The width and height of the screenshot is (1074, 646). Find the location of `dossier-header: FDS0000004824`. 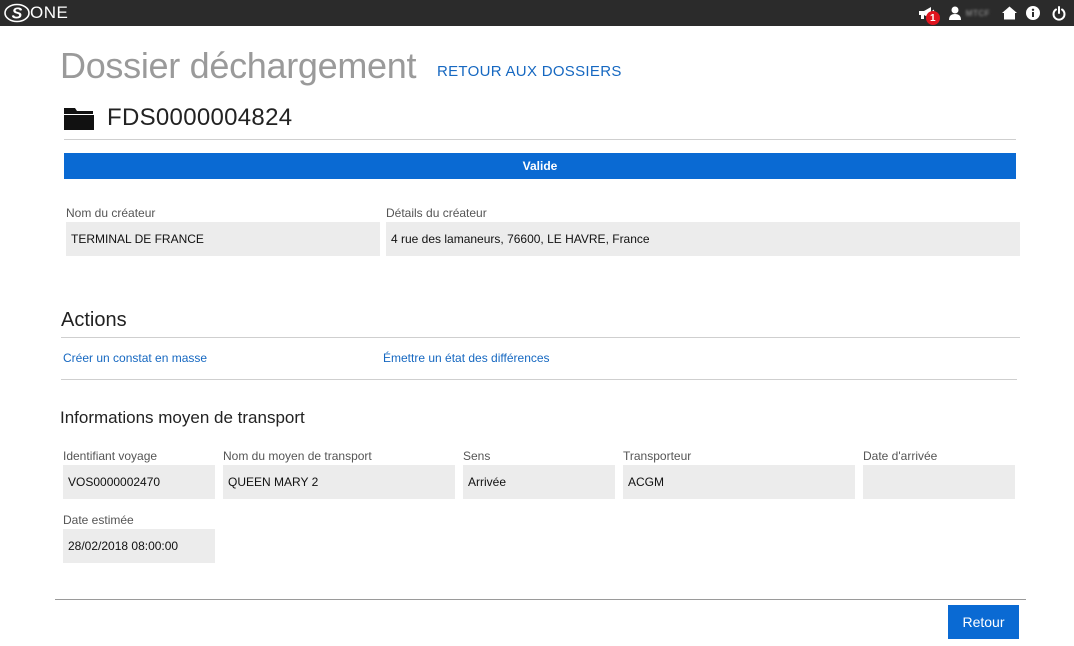

dossier-header: FDS0000004824 is located at coordinates (178, 118).